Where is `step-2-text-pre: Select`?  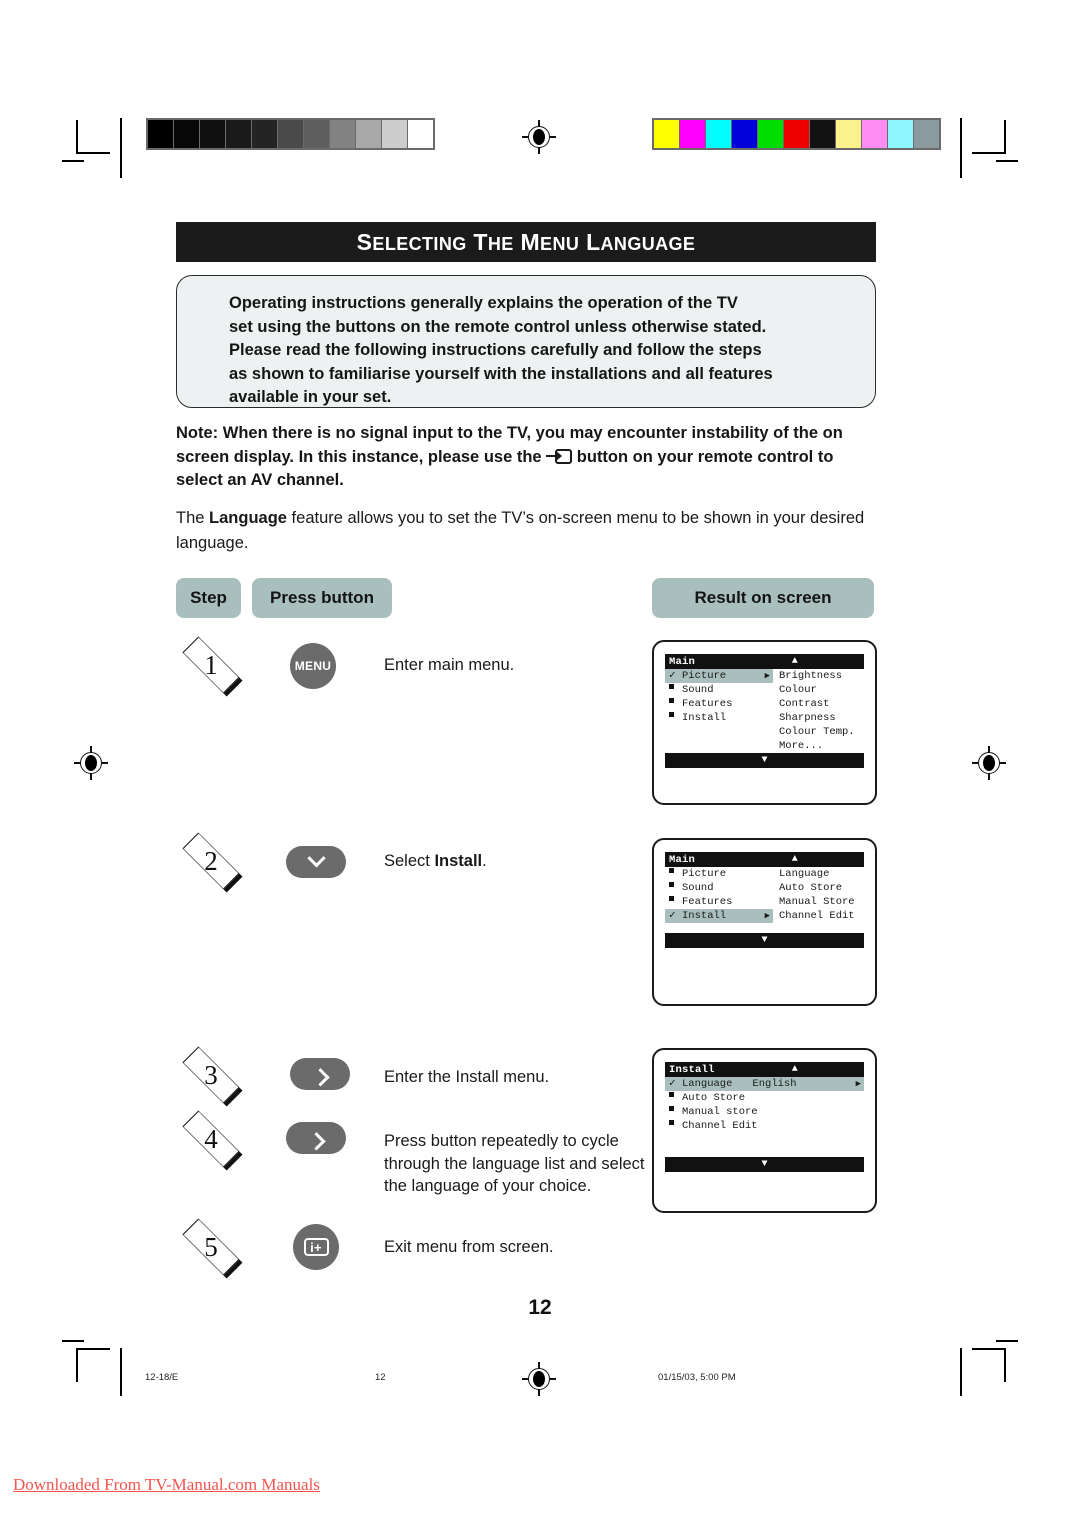
step-2-text-pre: Select is located at coordinates (409, 861).